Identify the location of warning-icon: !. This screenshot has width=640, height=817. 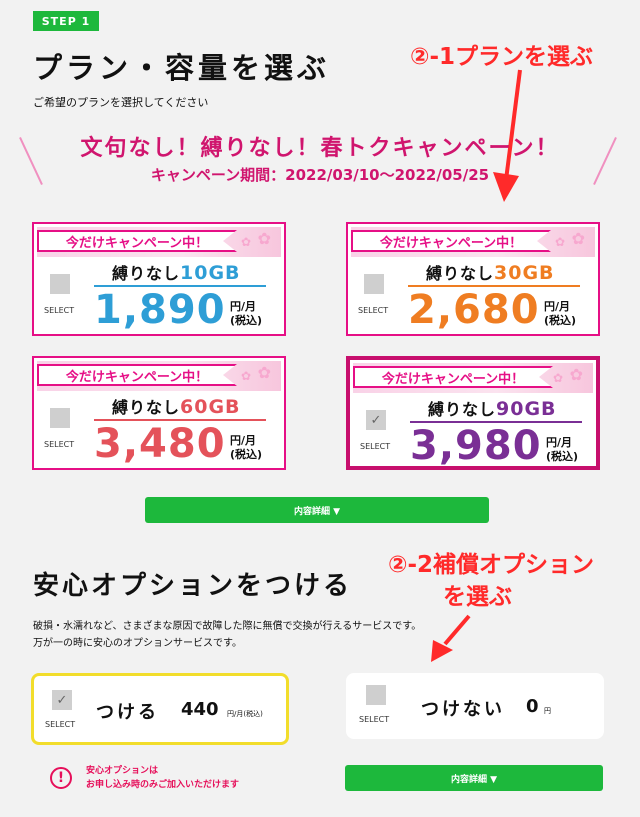
(61, 778).